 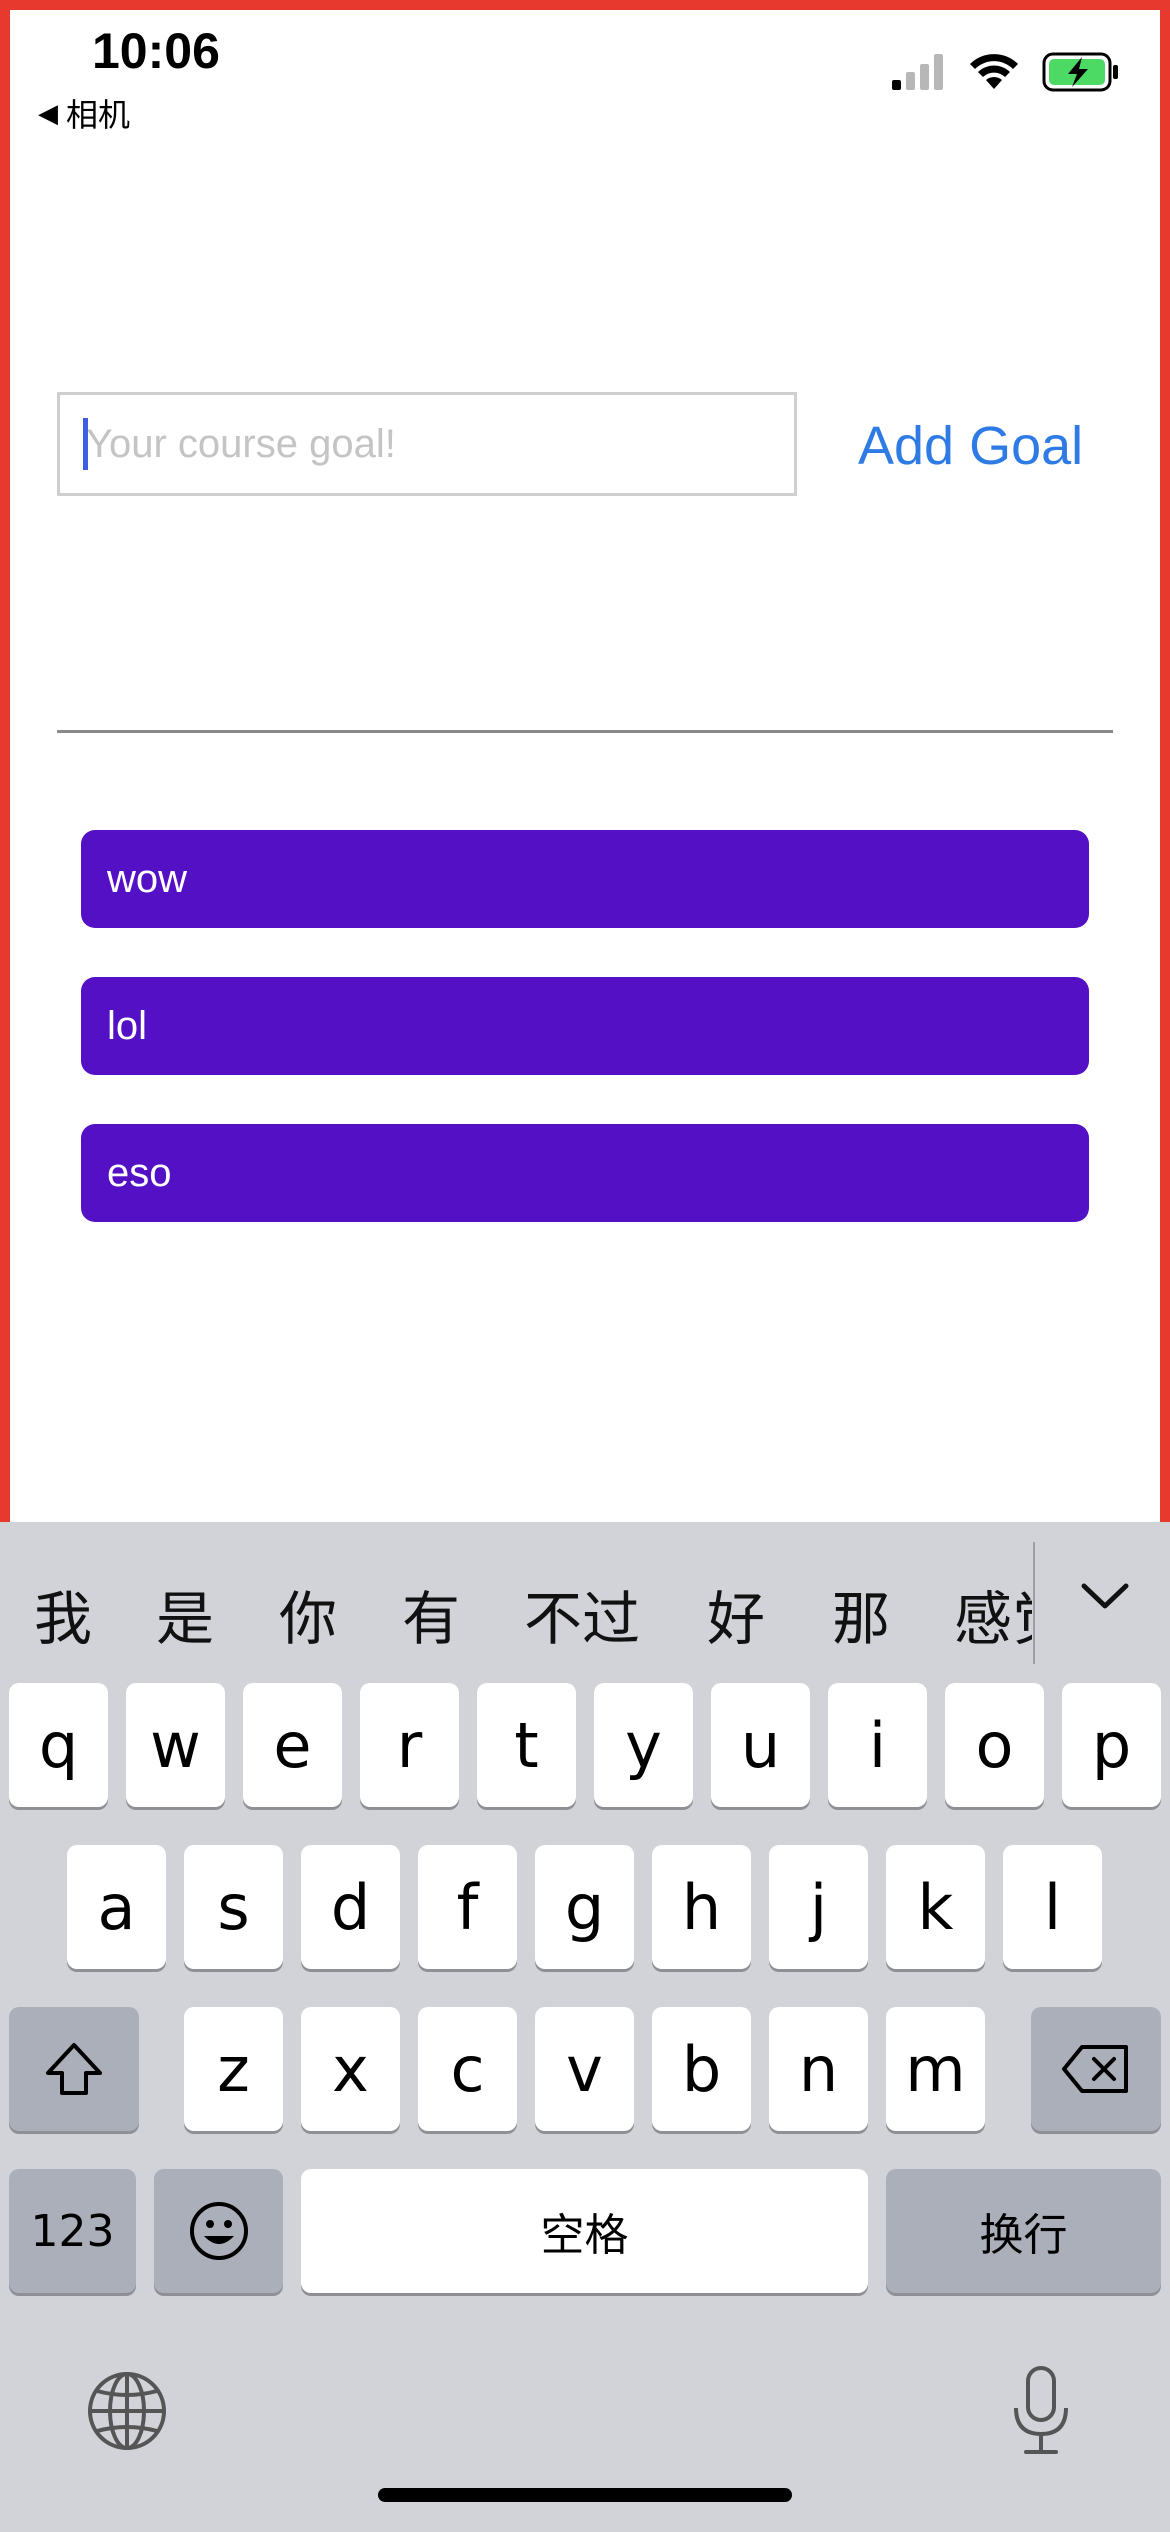 What do you see at coordinates (1080, 72) in the screenshot?
I see `battery-charging-icon` at bounding box center [1080, 72].